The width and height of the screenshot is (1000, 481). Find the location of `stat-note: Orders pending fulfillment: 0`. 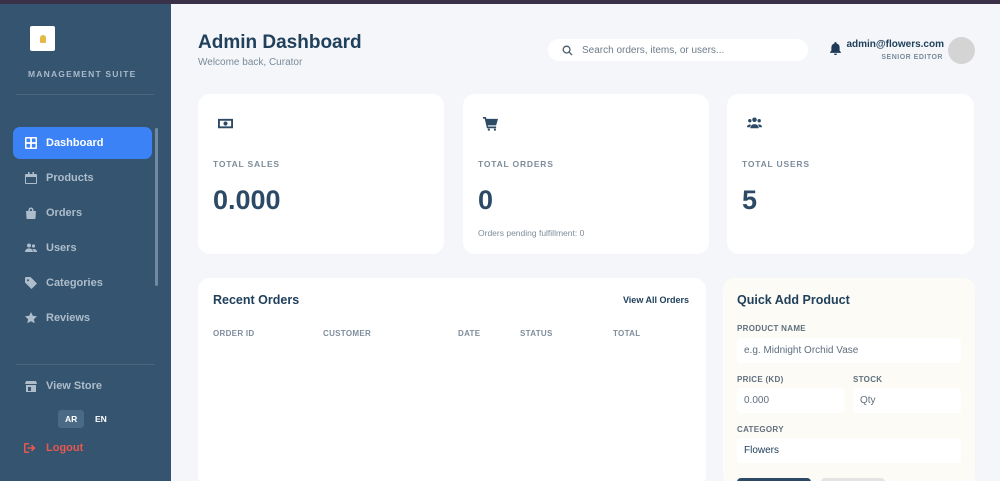

stat-note: Orders pending fulfillment: 0 is located at coordinates (531, 233).